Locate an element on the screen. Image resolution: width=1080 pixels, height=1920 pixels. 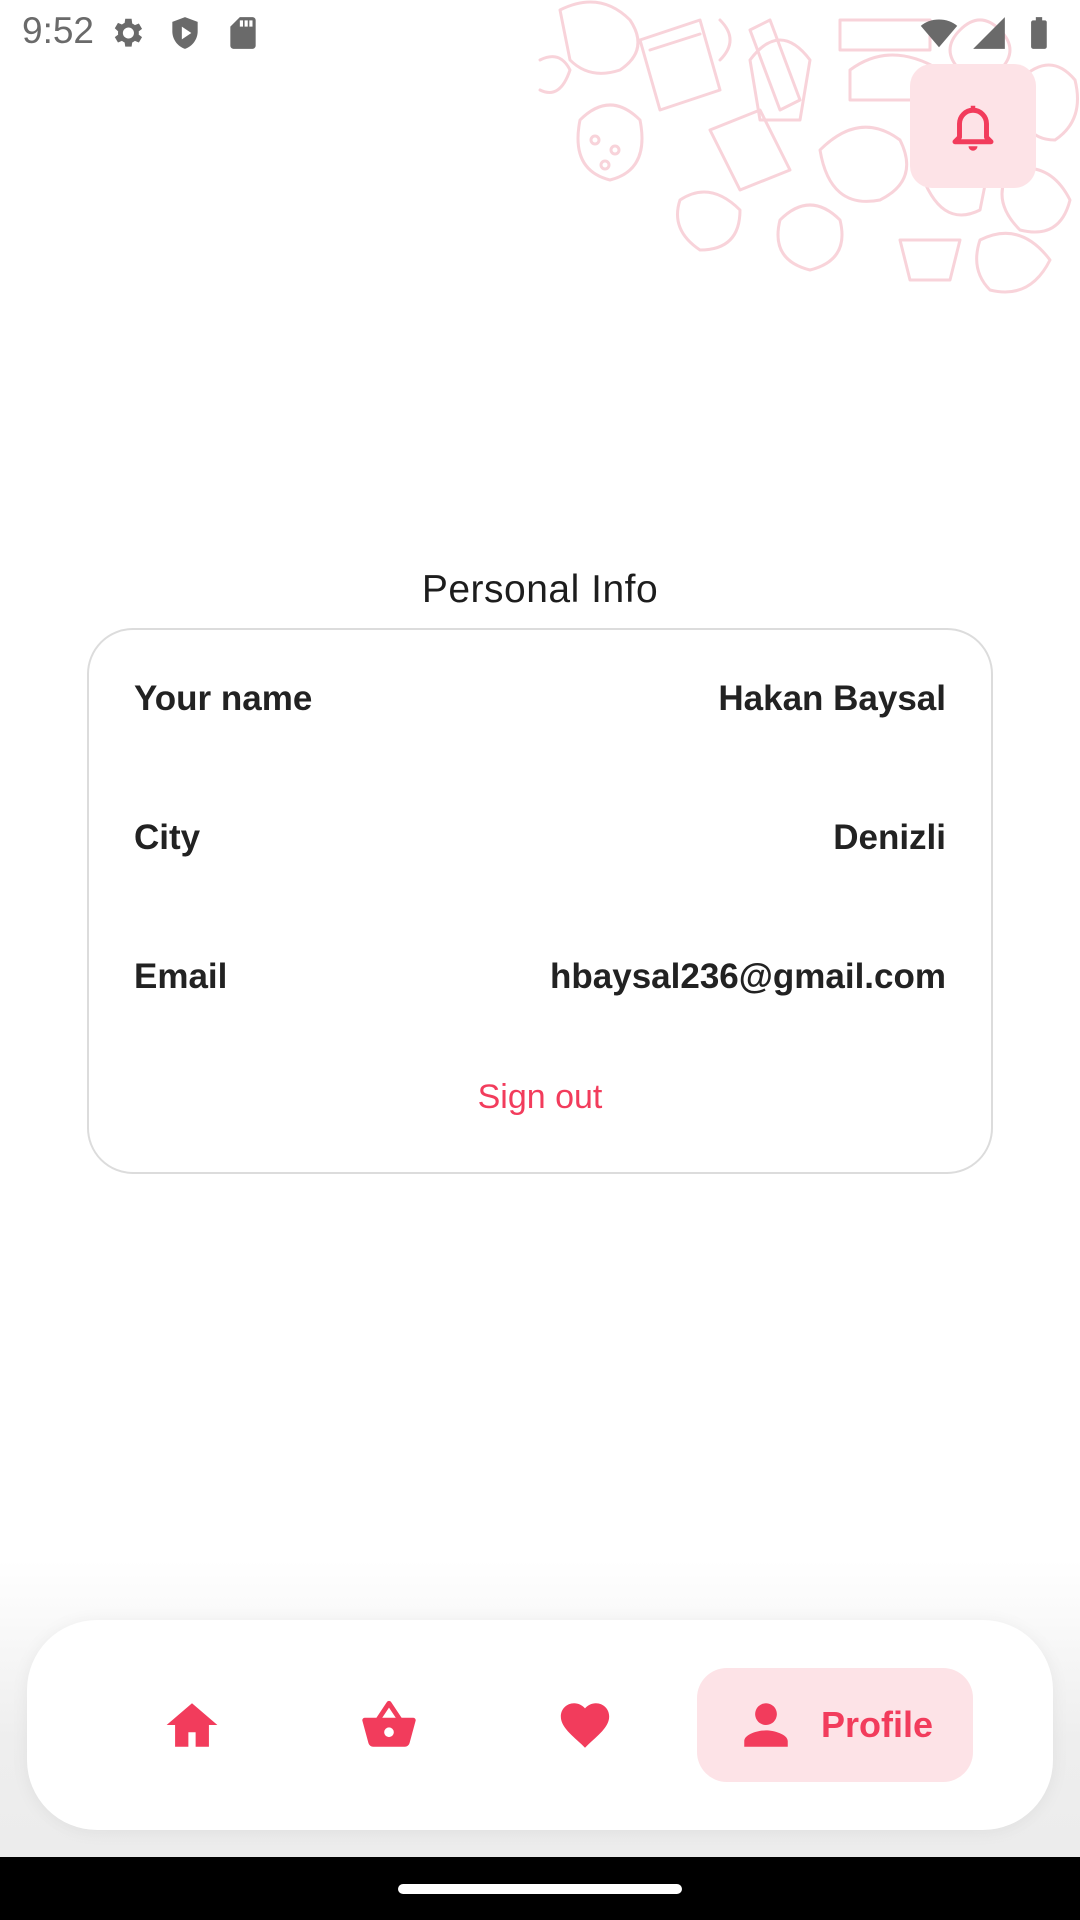
status-time: 9:52 is located at coordinates (58, 30).